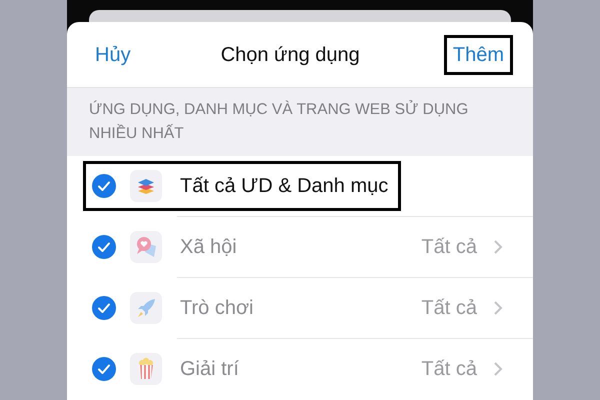 The width and height of the screenshot is (600, 400). Describe the element at coordinates (146, 247) in the screenshot. I see `chat-heart-icon` at that location.